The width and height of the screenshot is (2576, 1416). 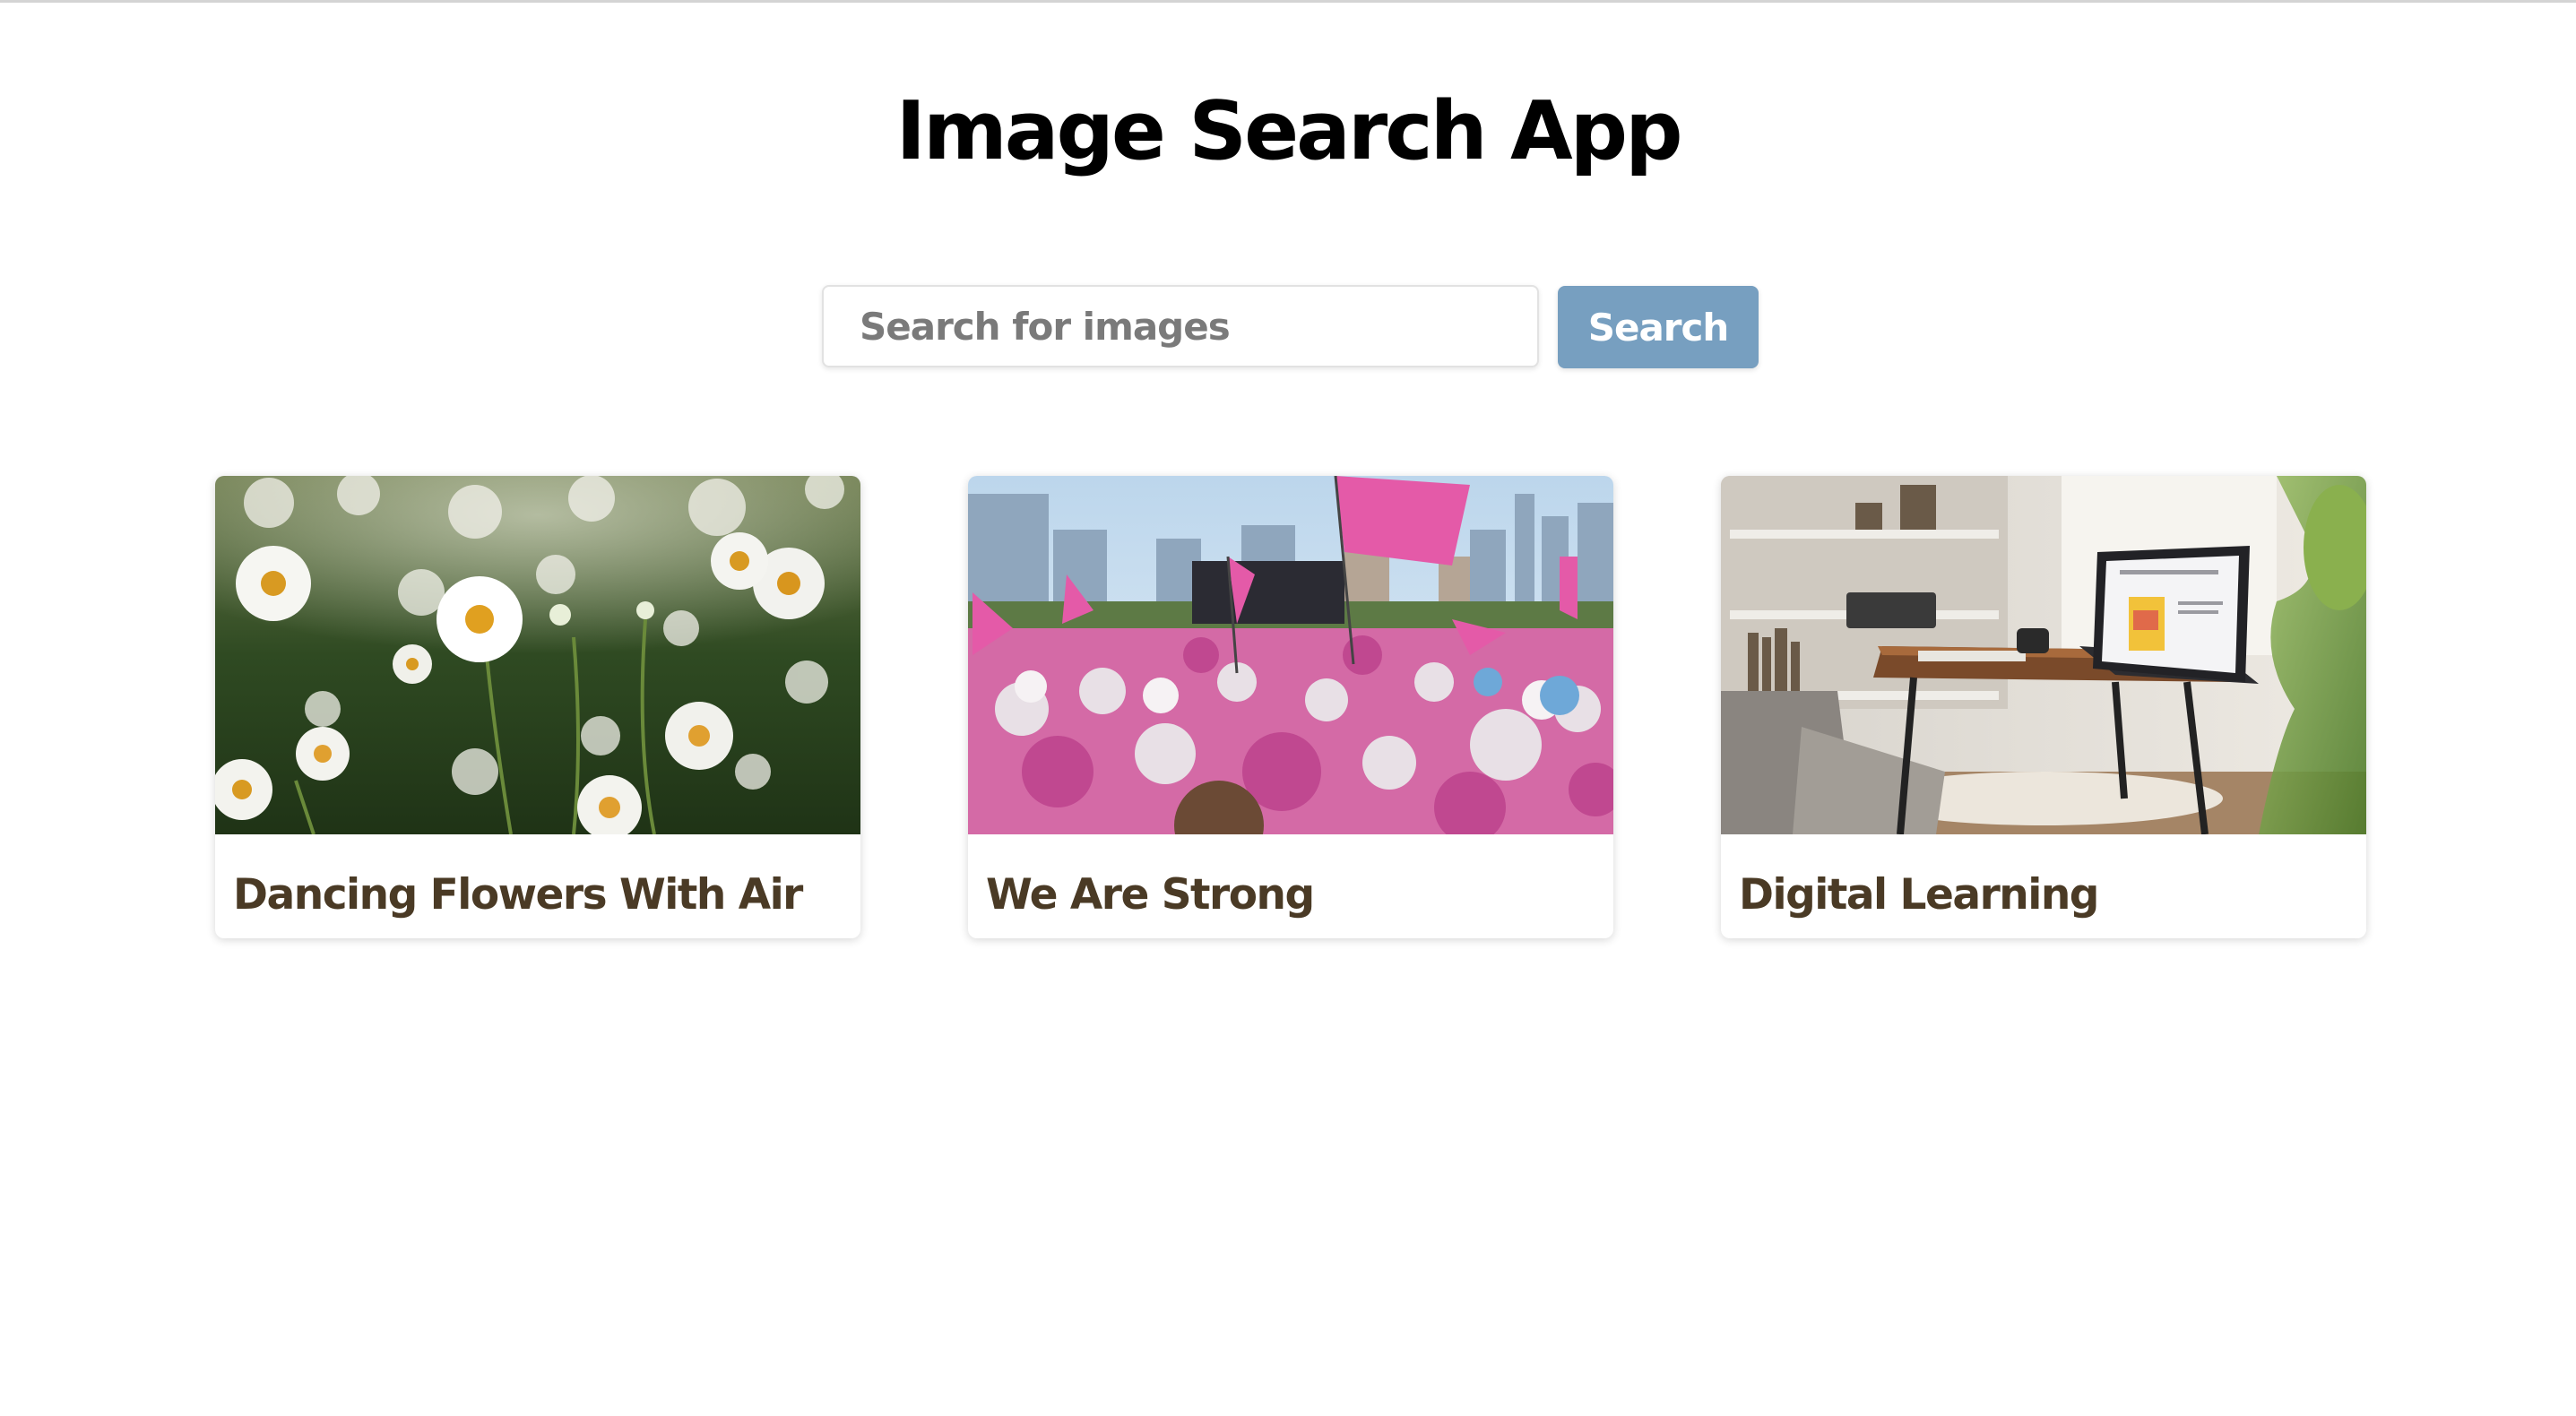 I want to click on search-input, so click(x=1180, y=326).